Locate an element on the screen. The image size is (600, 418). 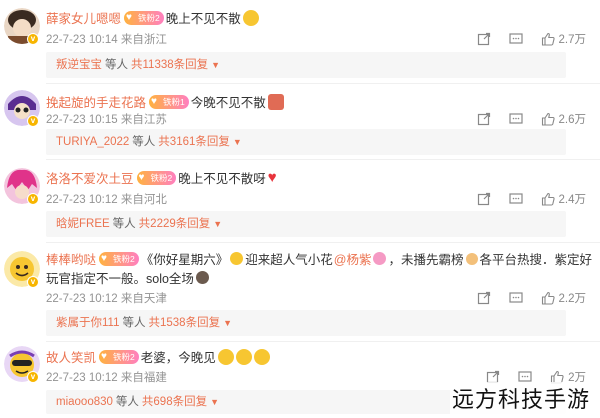
like-count: 2.4万 is located at coordinates (572, 200).